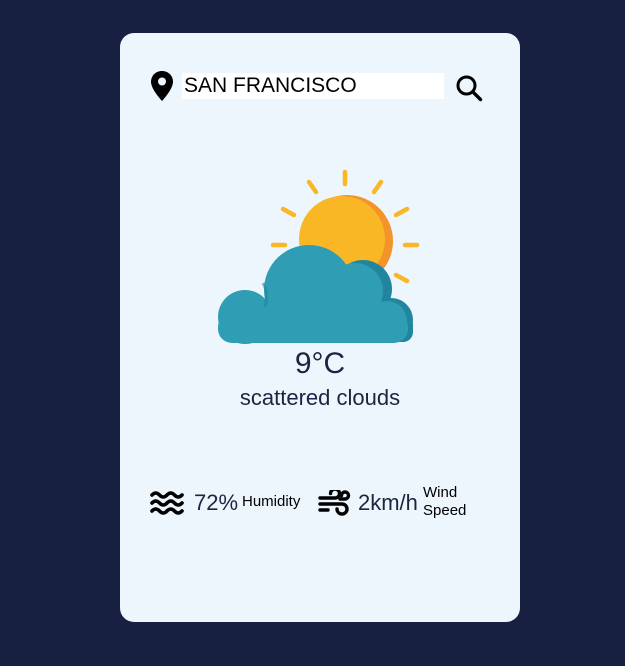 Image resolution: width=625 pixels, height=666 pixels. What do you see at coordinates (216, 502) in the screenshot?
I see `humidity-value: 72%` at bounding box center [216, 502].